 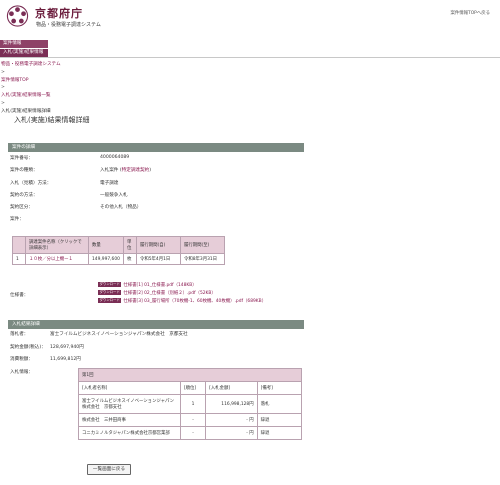 I want to click on site-title: 京都府庁, so click(x=59, y=13).